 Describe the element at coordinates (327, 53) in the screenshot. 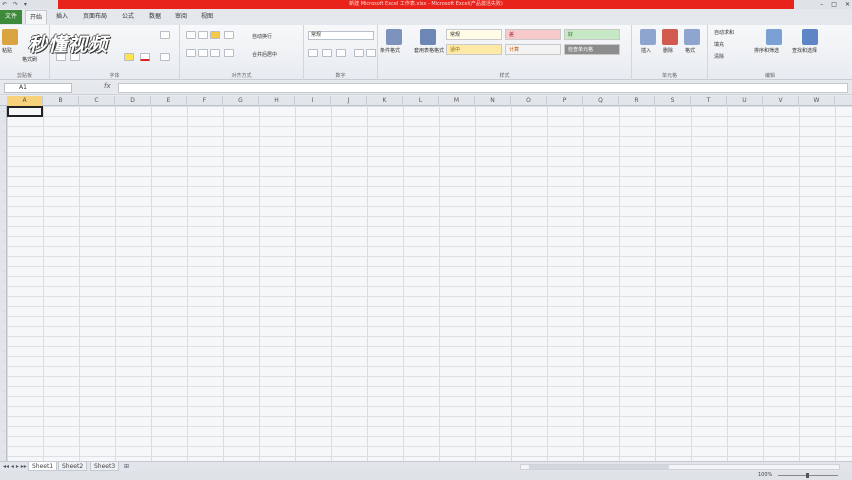

I see `percent-icon` at that location.